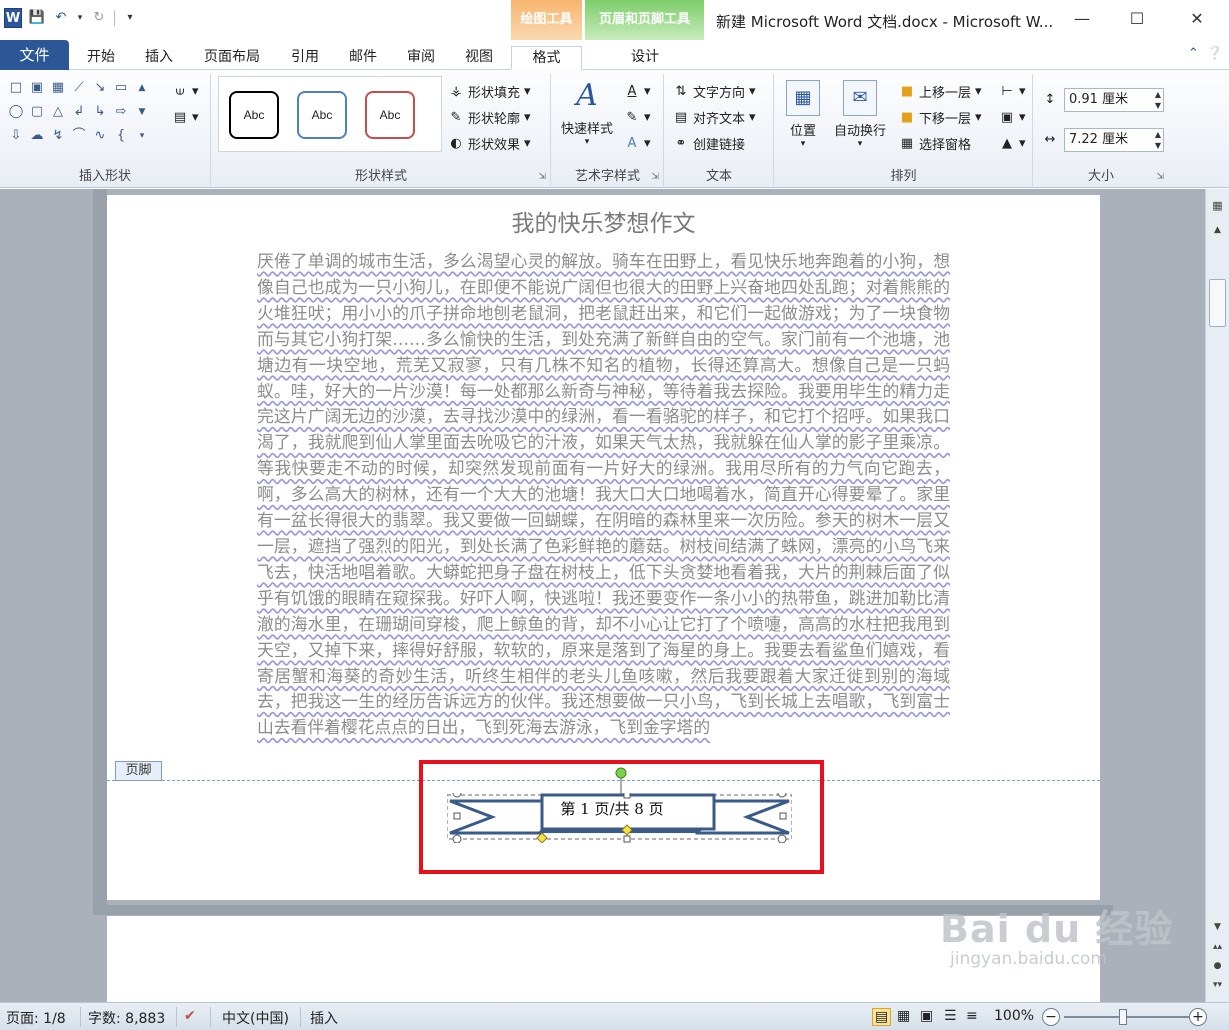 The image size is (1229, 1030). What do you see at coordinates (121, 136) in the screenshot?
I see `brace-shape-icon: {` at bounding box center [121, 136].